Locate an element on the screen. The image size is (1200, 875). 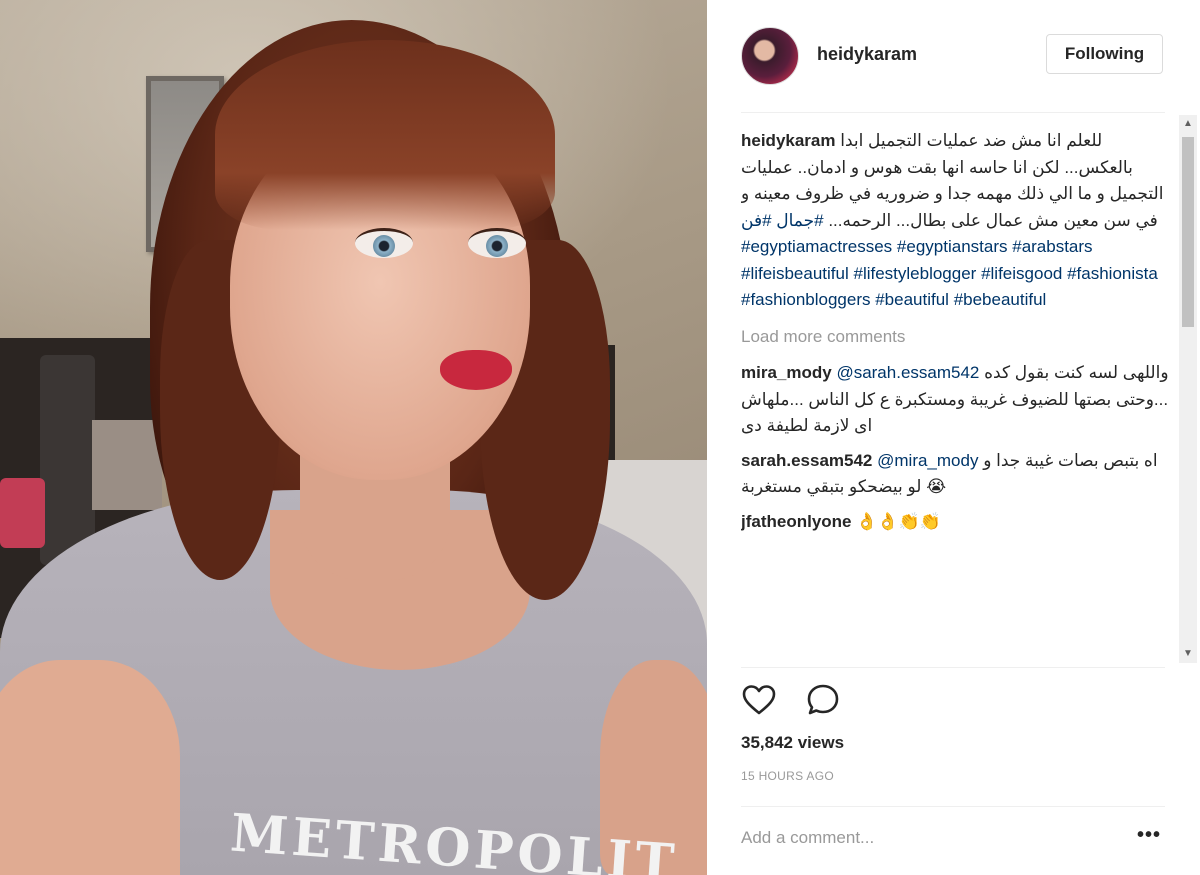
person-eye-right is located at coordinates (497, 243).